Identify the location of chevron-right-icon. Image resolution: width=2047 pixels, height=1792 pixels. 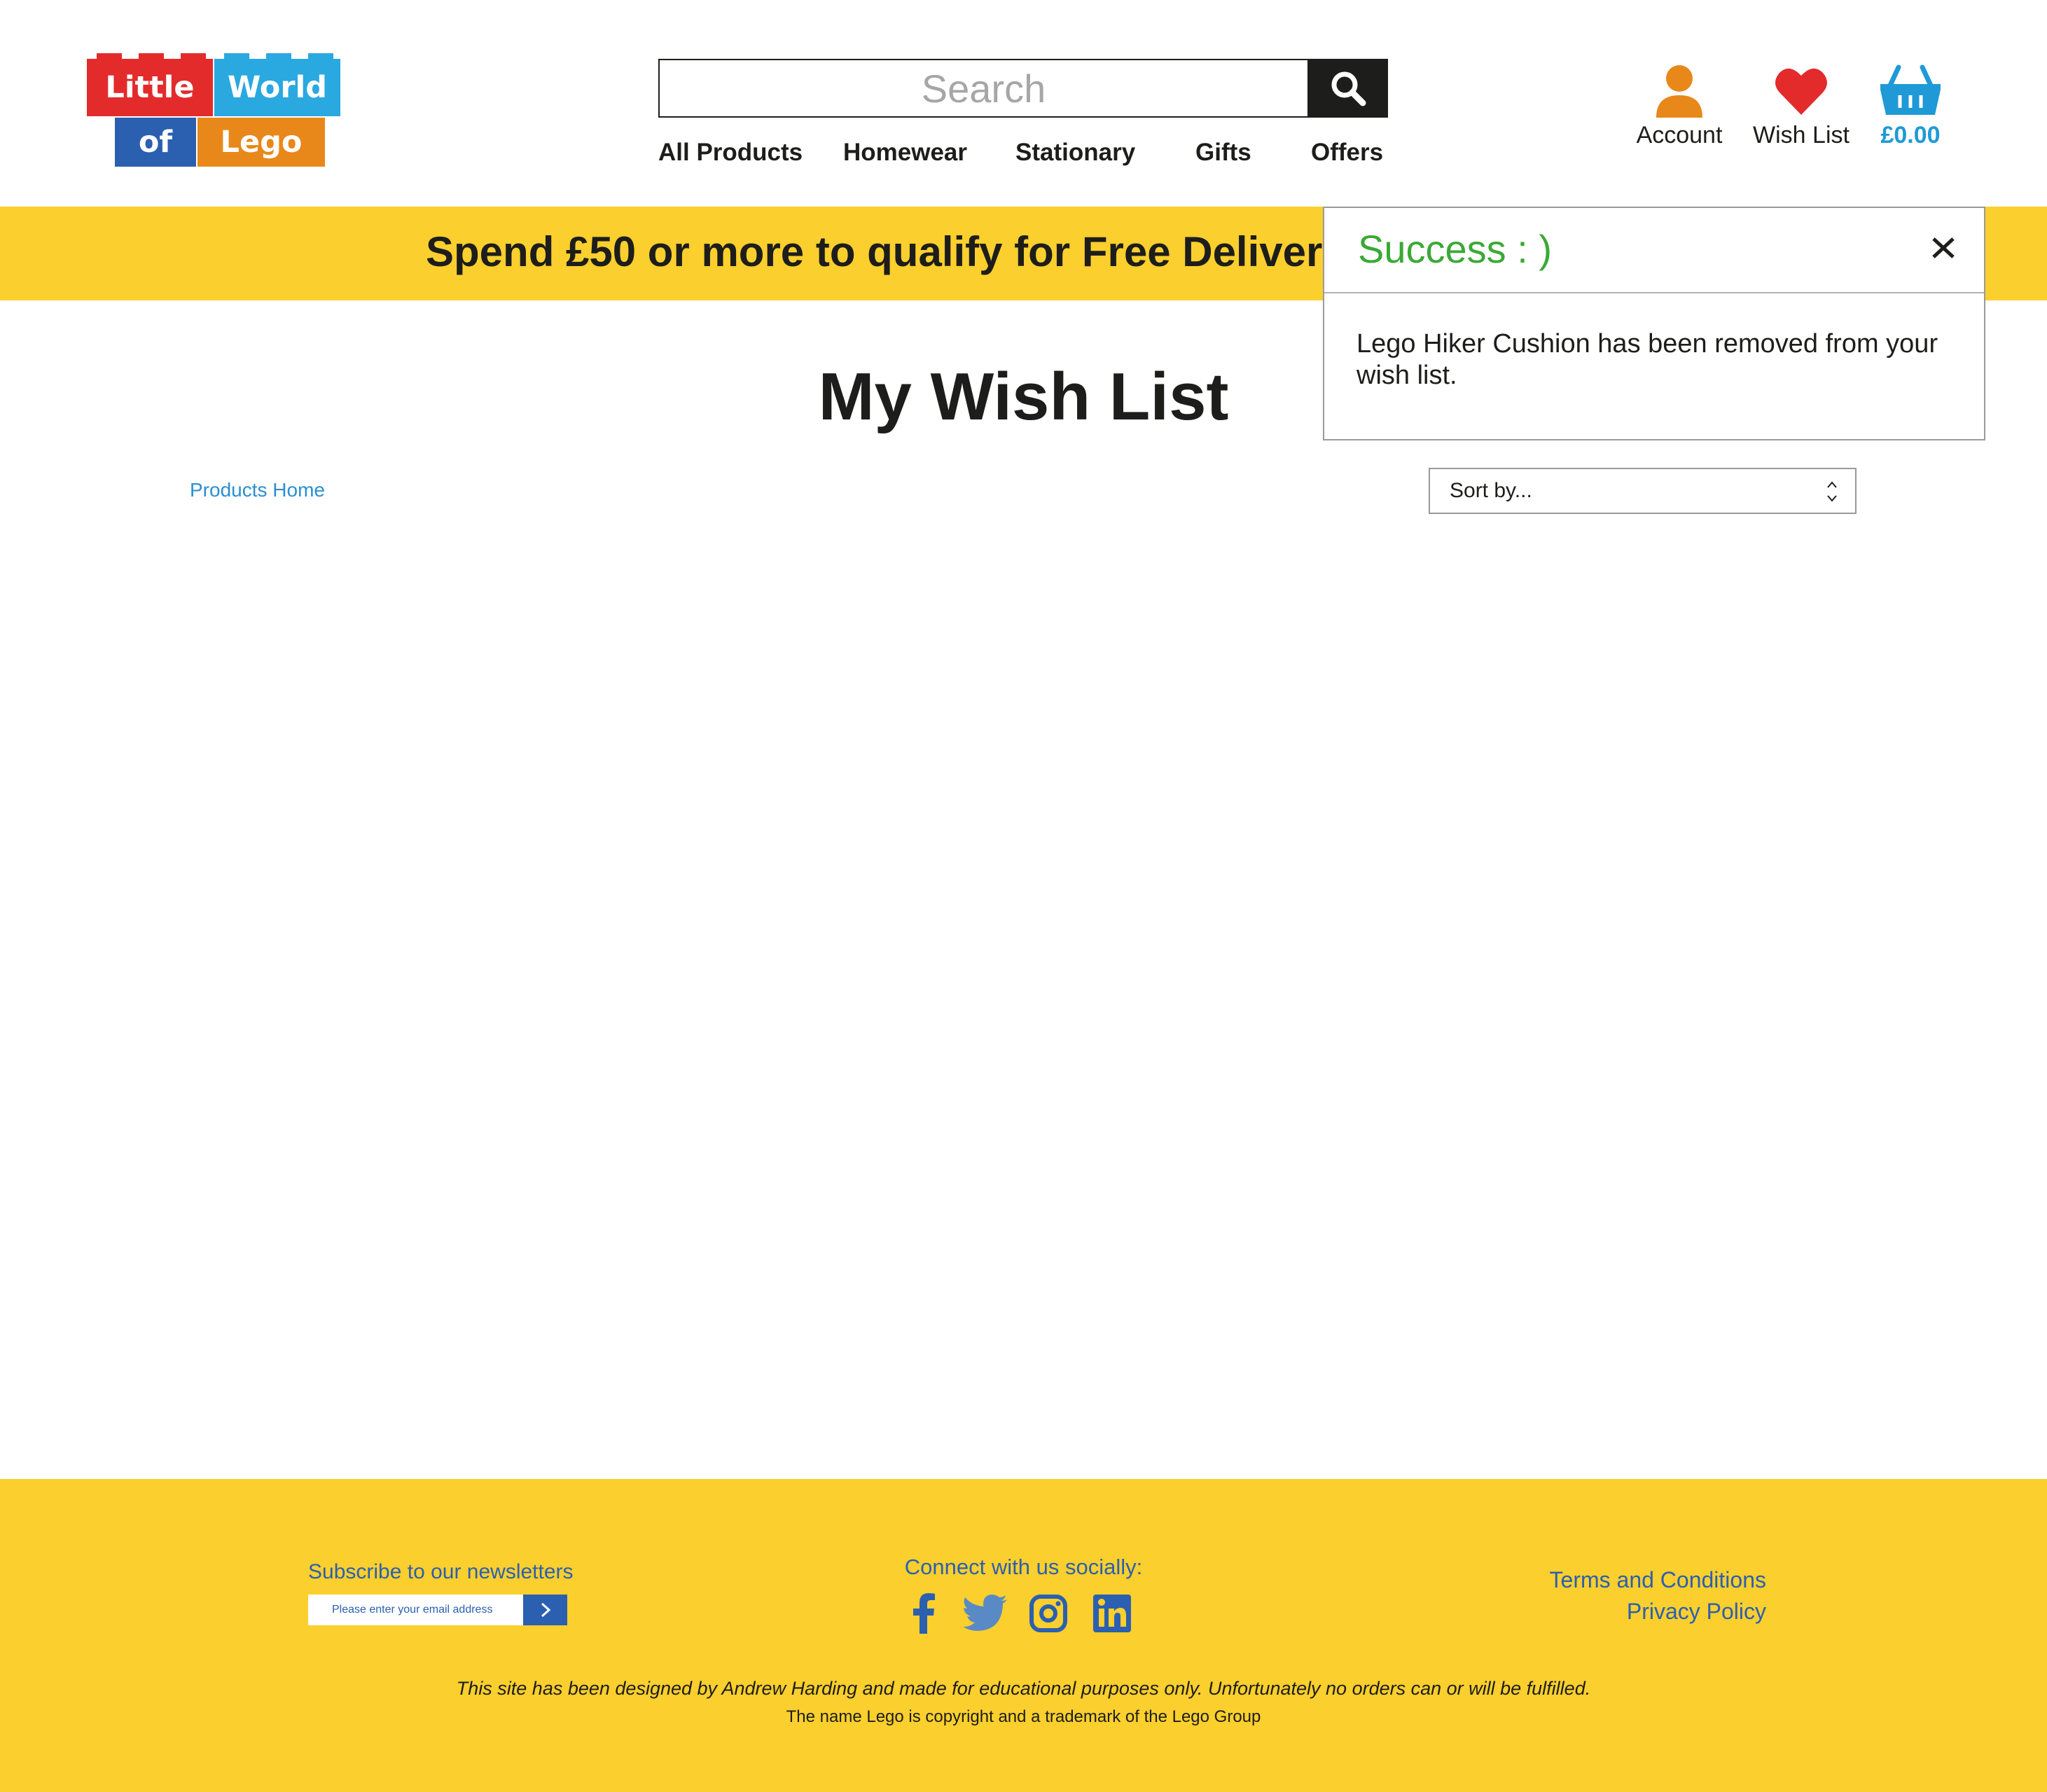
(545, 1610).